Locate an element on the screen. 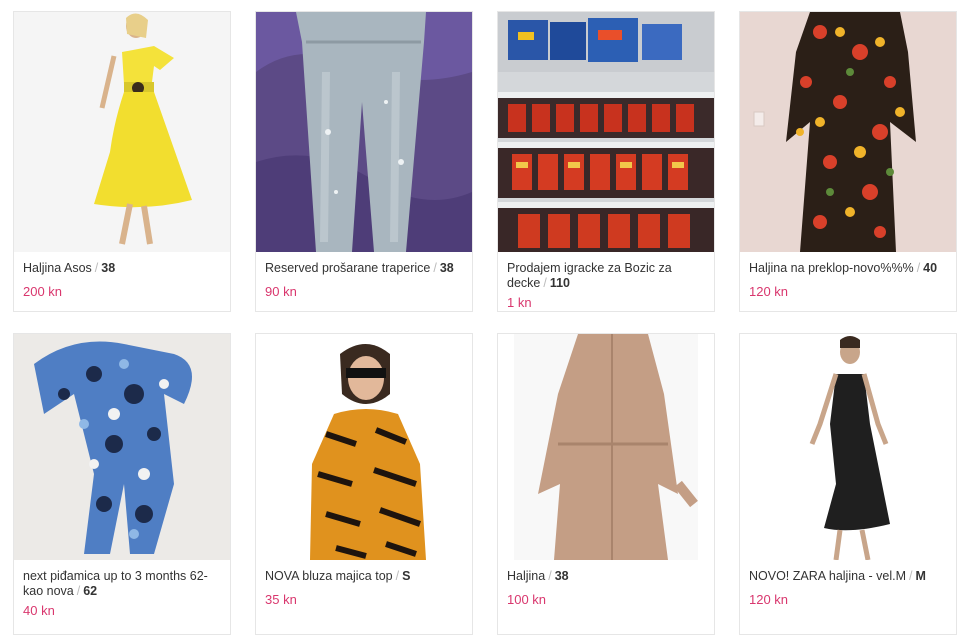  listing-title: Haljina na preklop-novo%%% is located at coordinates (831, 268).